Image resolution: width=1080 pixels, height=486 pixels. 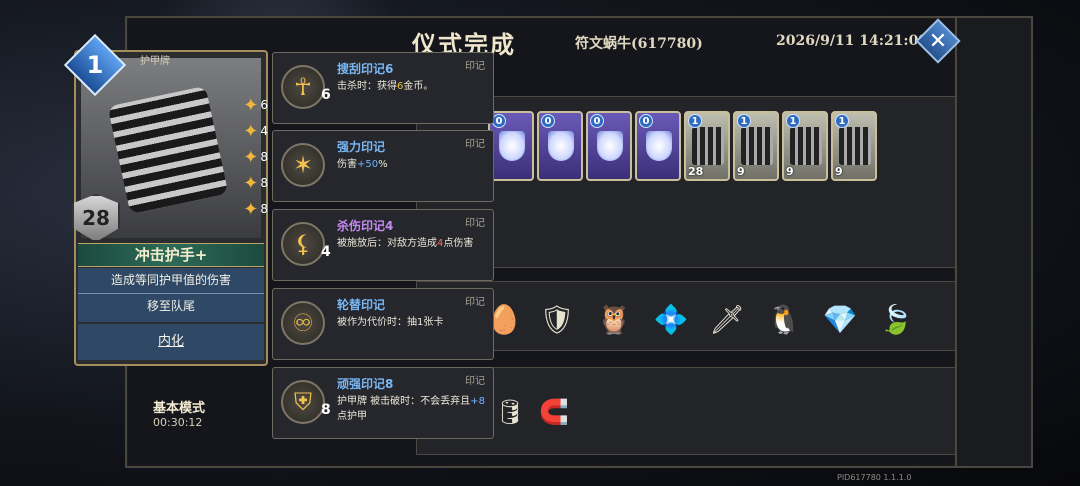 I want to click on card-description: 造成等同护甲值的伤害 移至队尾, so click(x=171, y=295).